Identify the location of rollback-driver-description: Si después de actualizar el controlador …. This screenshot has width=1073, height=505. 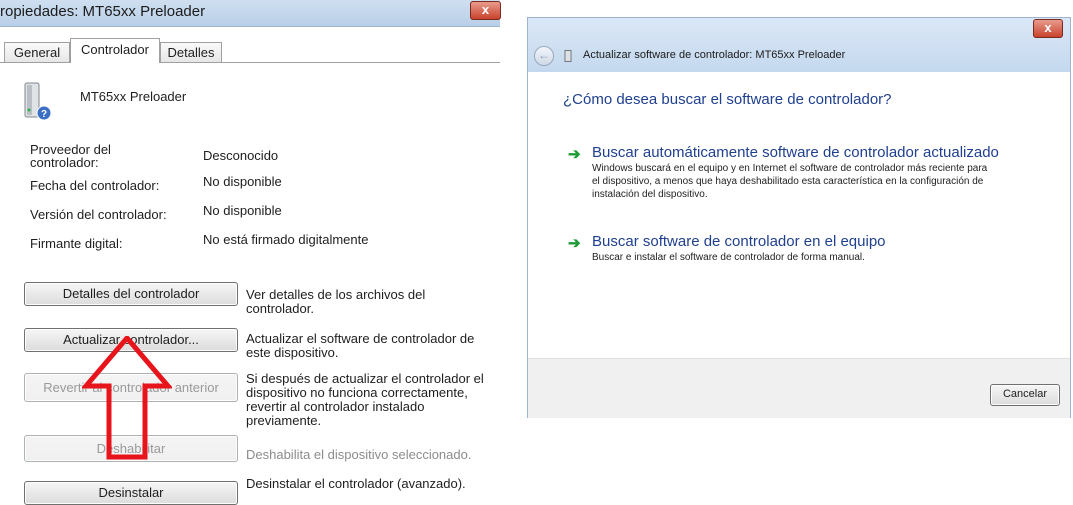
(365, 399).